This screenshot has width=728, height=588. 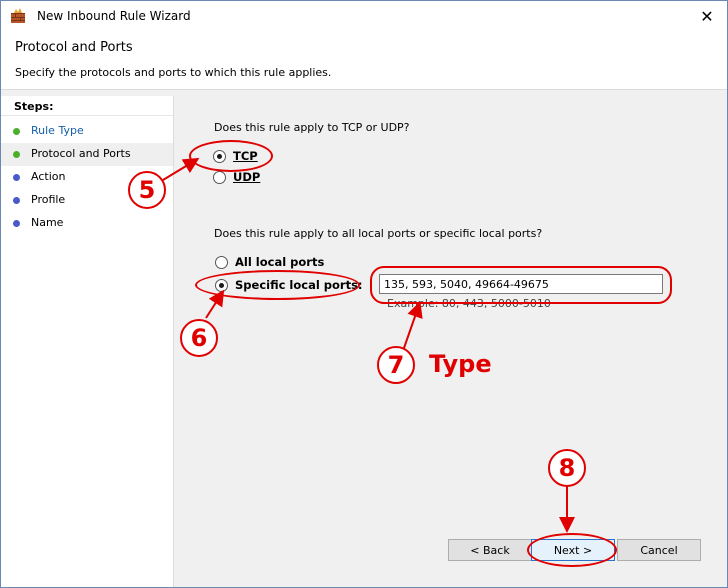 I want to click on step-7-badge: 7, so click(x=396, y=365).